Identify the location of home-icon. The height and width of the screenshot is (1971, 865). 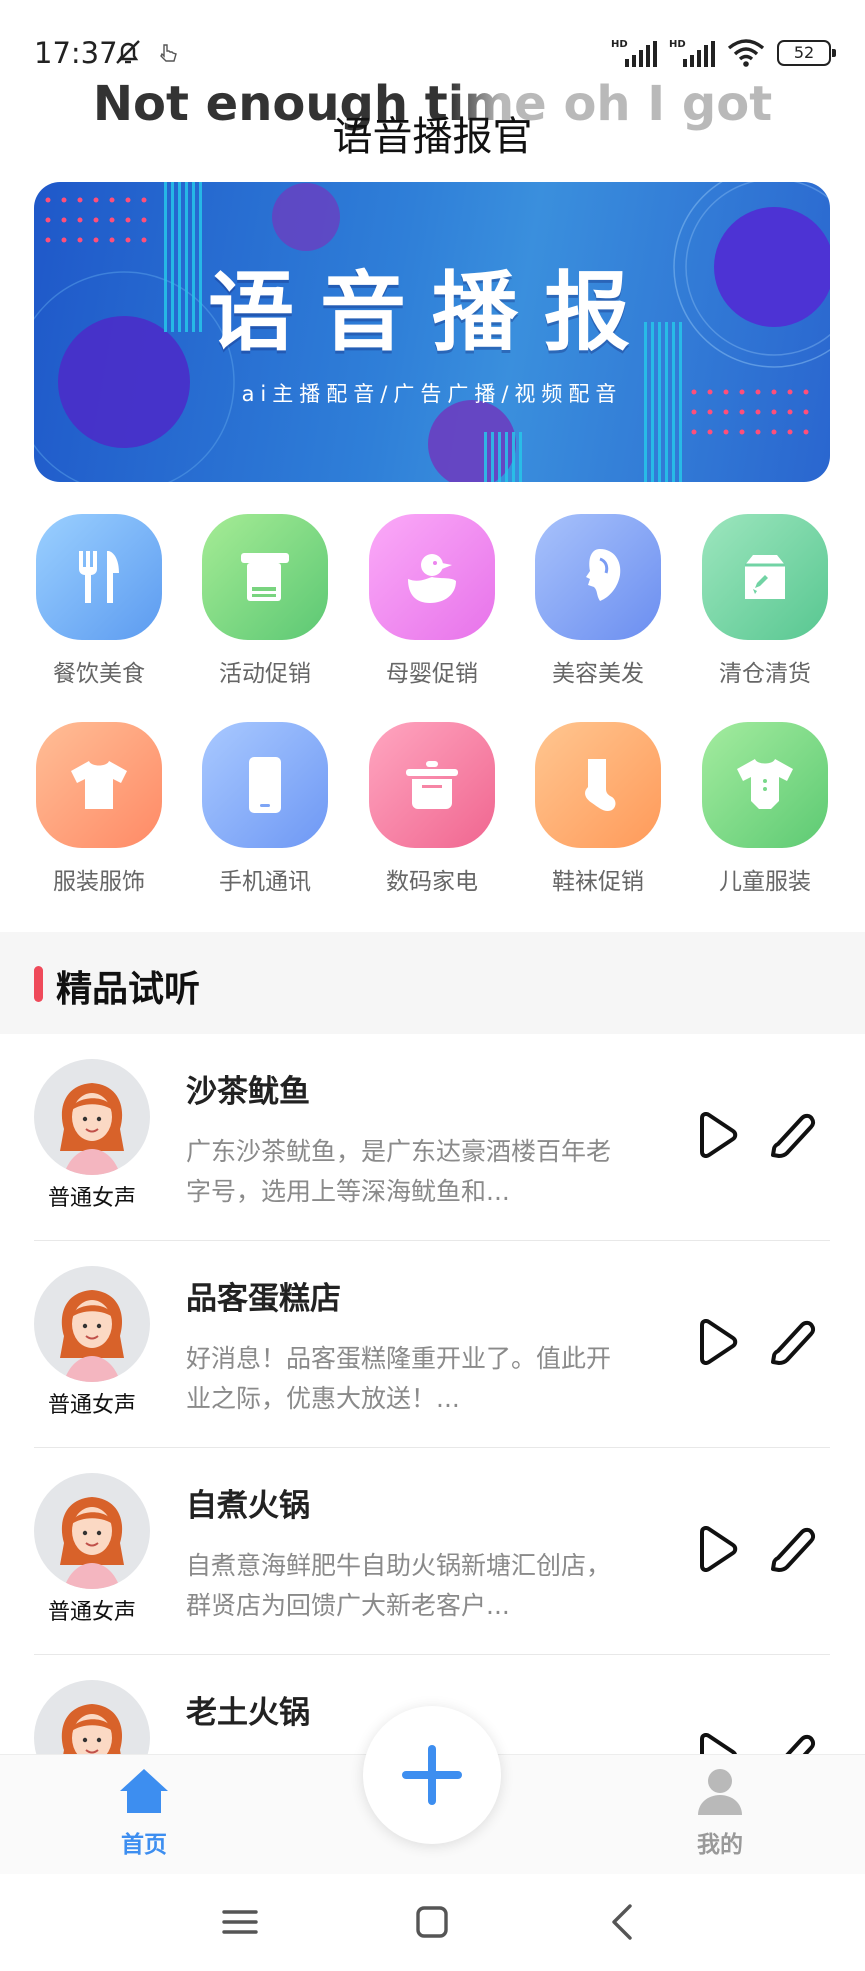
(144, 1791).